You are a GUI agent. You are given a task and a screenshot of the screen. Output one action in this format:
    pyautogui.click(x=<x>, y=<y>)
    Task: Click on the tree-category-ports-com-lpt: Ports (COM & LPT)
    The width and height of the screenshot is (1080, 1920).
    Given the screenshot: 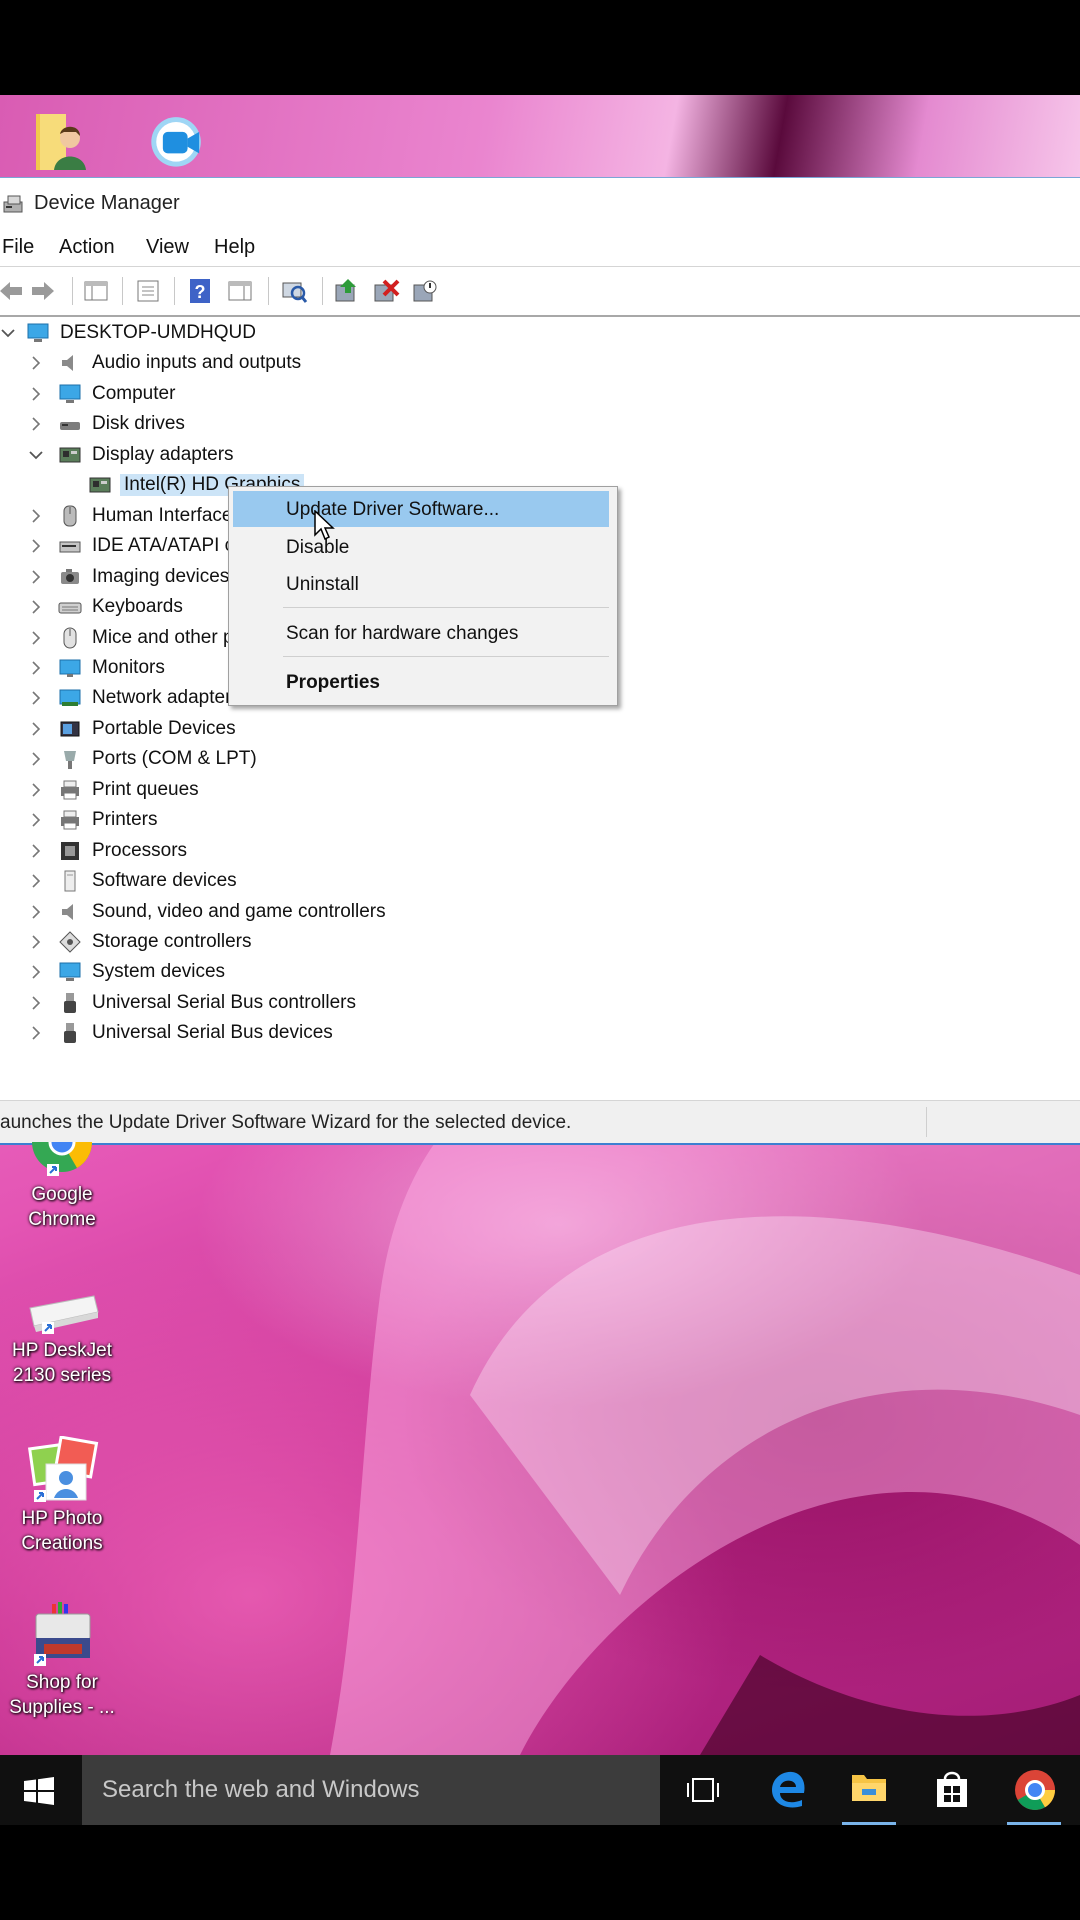 What is the action you would take?
    pyautogui.click(x=540, y=759)
    